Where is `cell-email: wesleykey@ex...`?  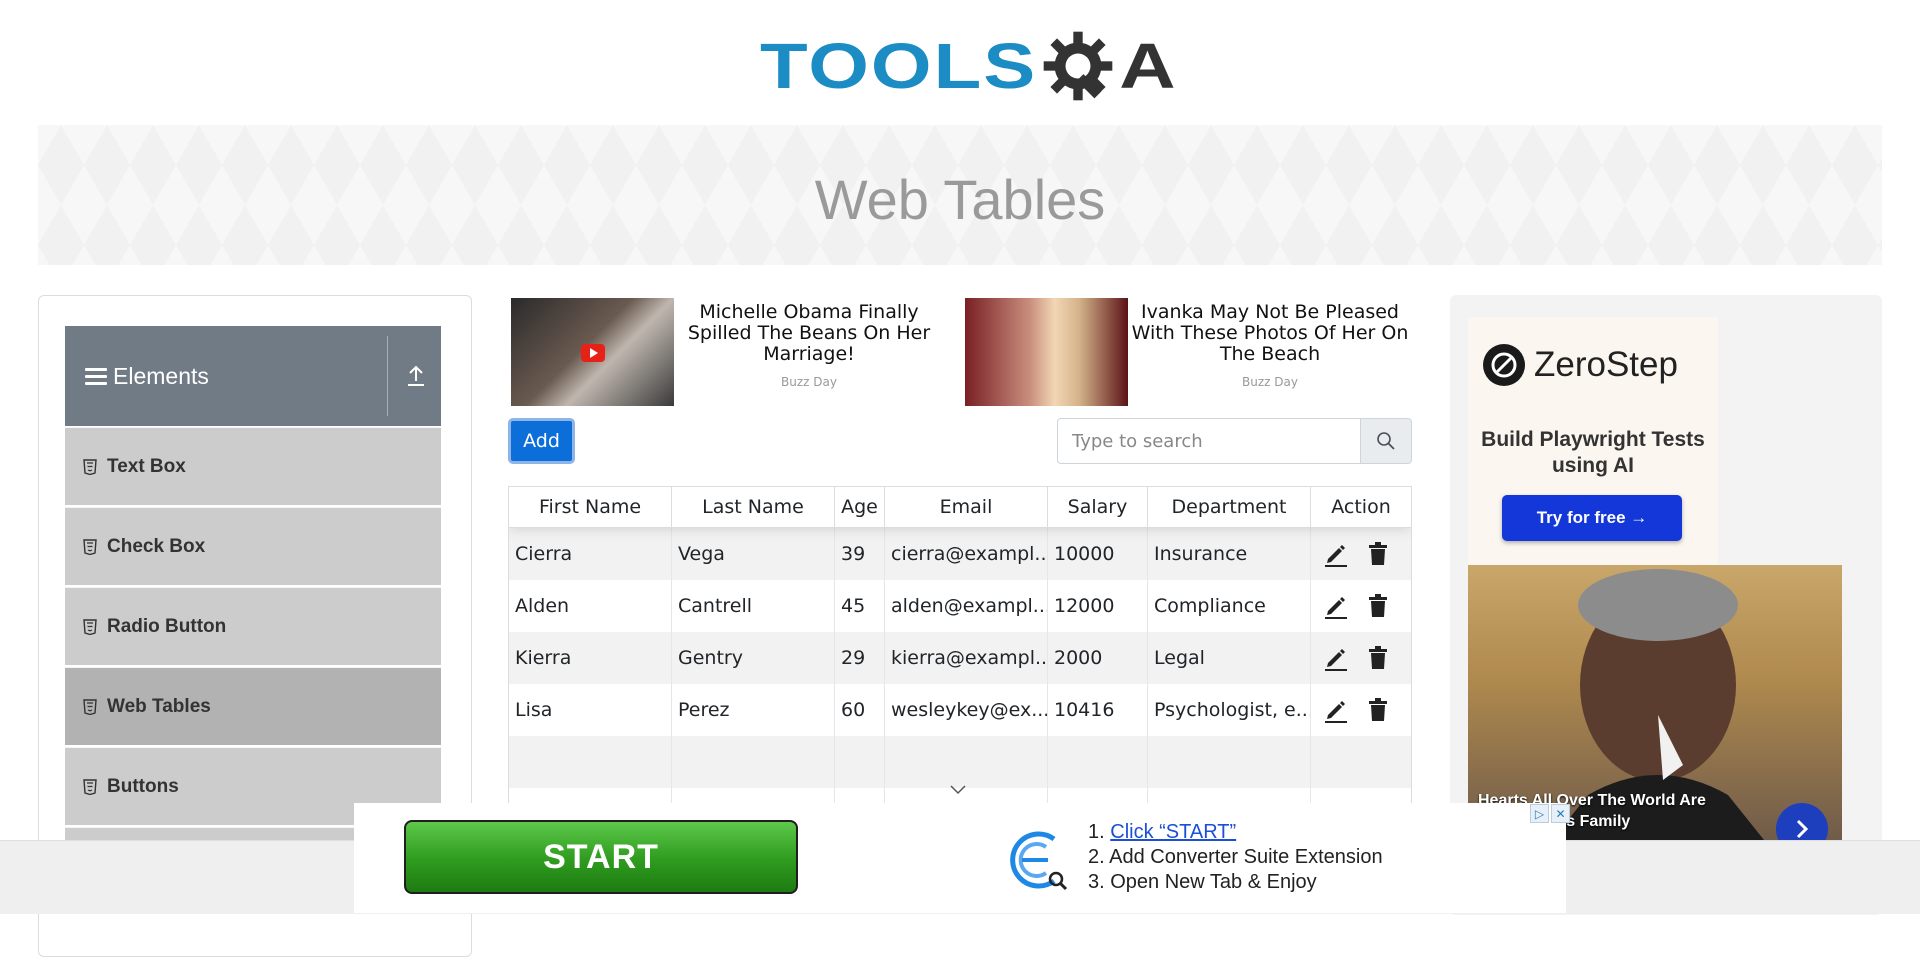
cell-email: wesleykey@ex... is located at coordinates (966, 710).